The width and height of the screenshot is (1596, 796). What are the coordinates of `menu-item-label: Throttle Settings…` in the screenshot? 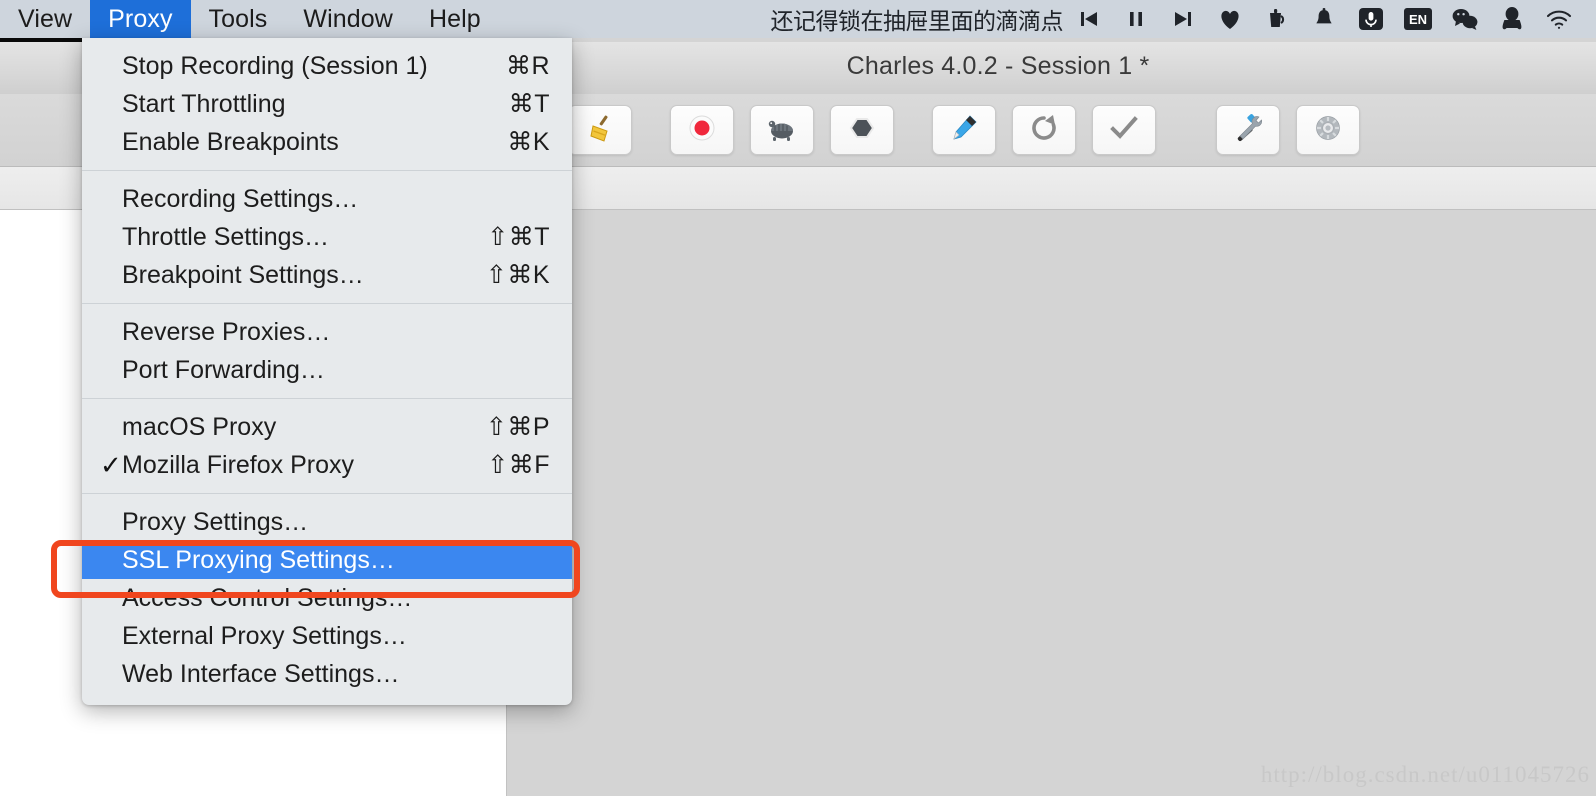 It's located at (226, 236).